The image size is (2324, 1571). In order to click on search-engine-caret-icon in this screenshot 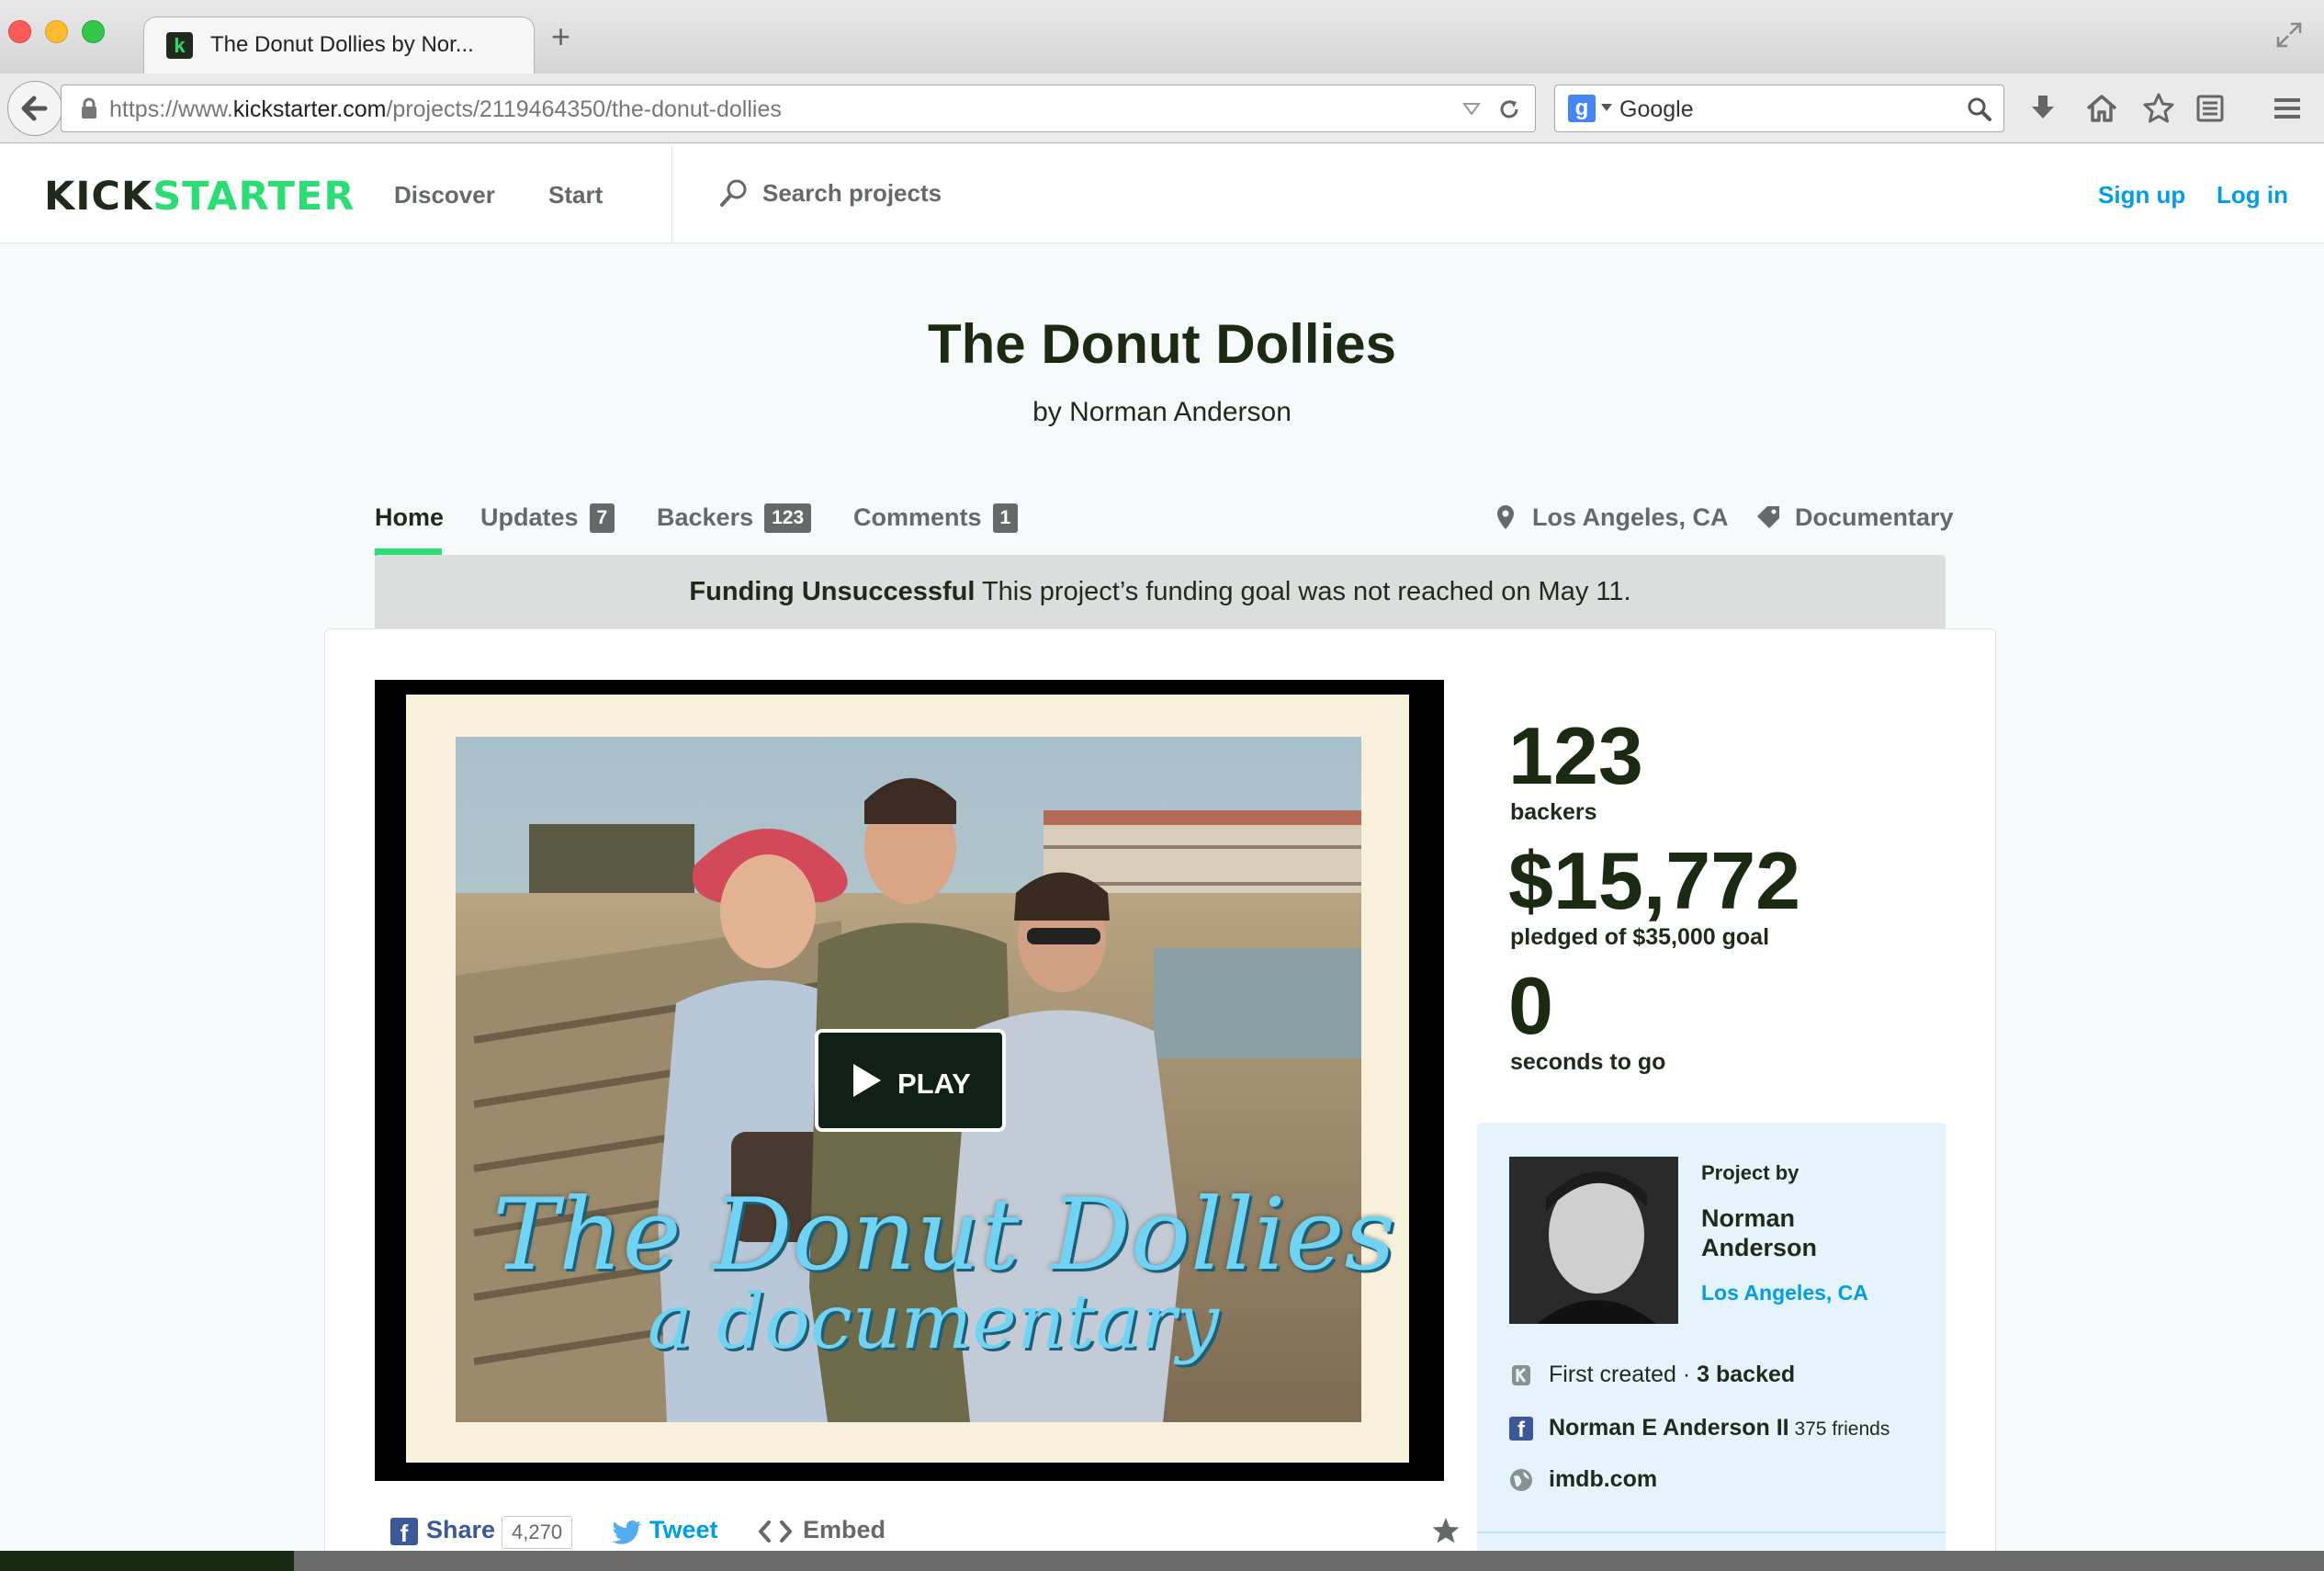, I will do `click(1606, 108)`.